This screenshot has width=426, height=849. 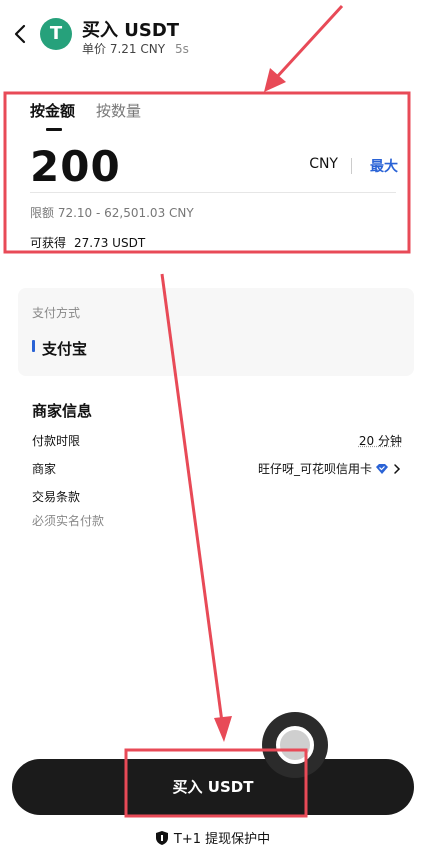 I want to click on floating-assistive-button, so click(x=295, y=745).